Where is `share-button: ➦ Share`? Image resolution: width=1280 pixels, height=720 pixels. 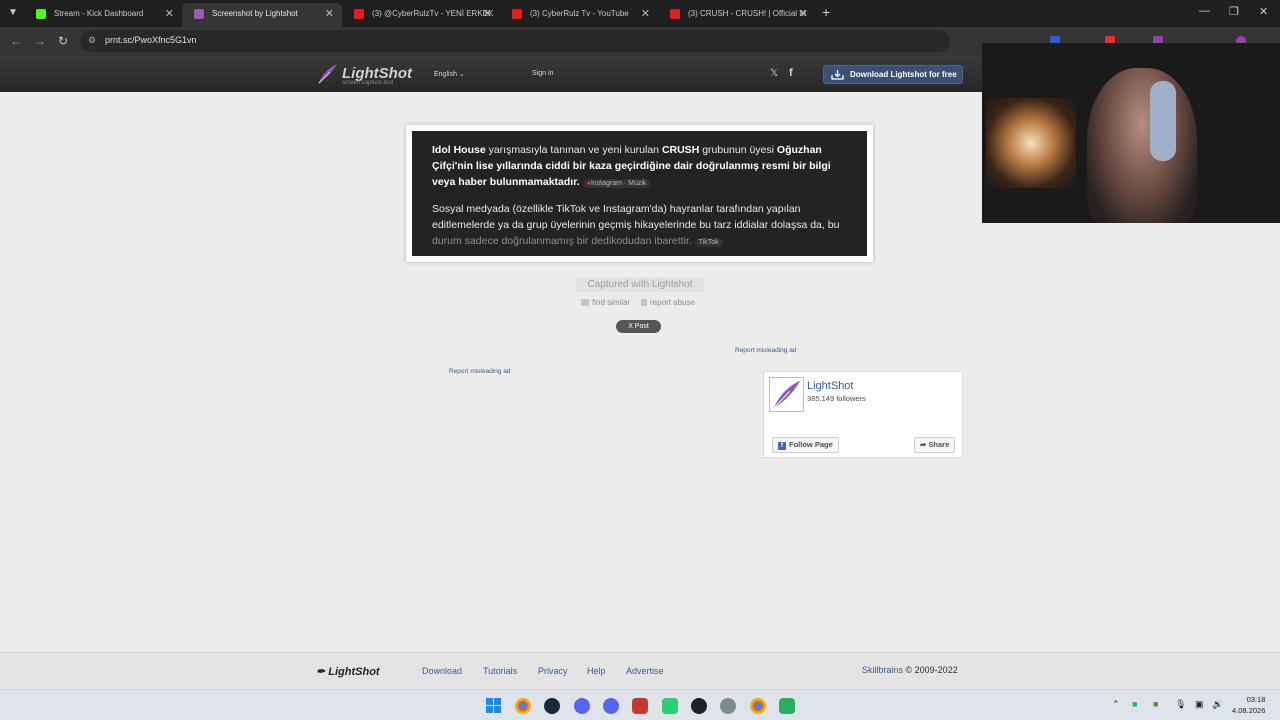 share-button: ➦ Share is located at coordinates (935, 445).